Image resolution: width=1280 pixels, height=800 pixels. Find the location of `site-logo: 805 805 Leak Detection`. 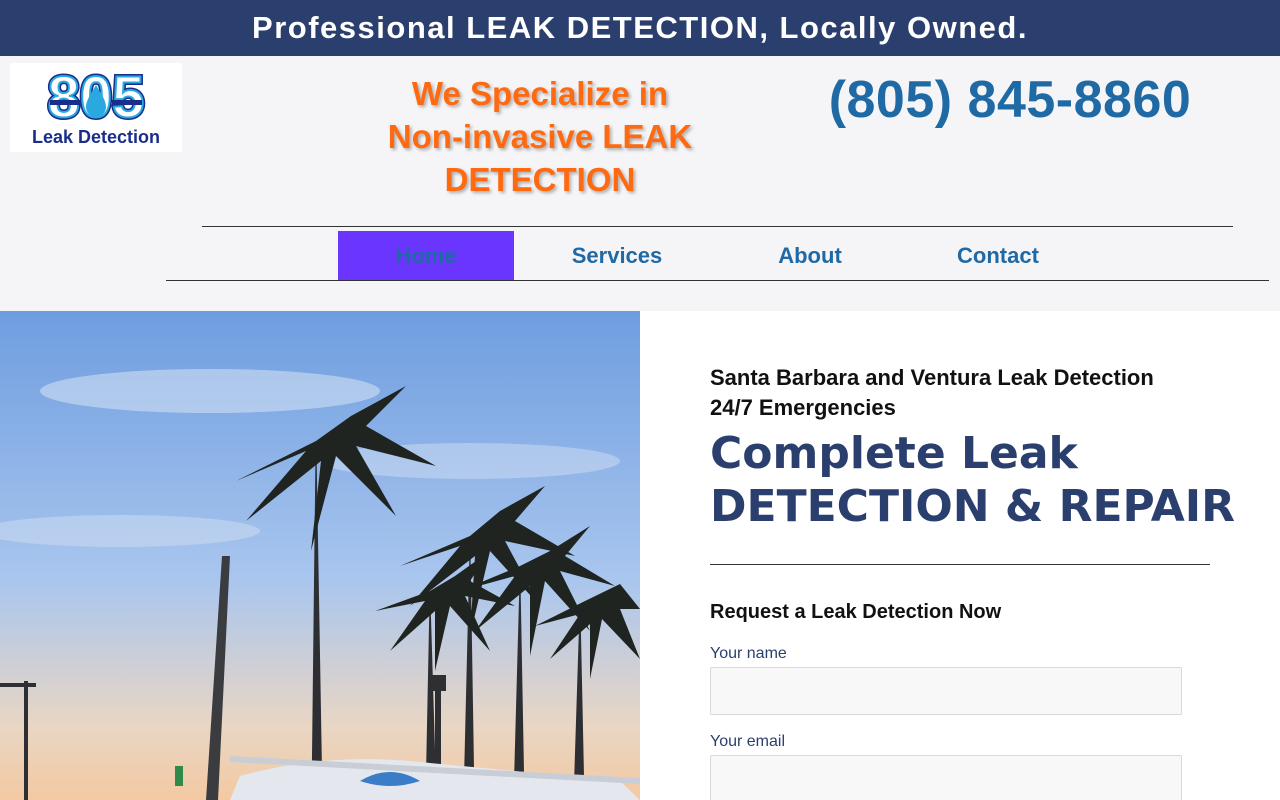

site-logo: 805 805 Leak Detection is located at coordinates (96, 107).